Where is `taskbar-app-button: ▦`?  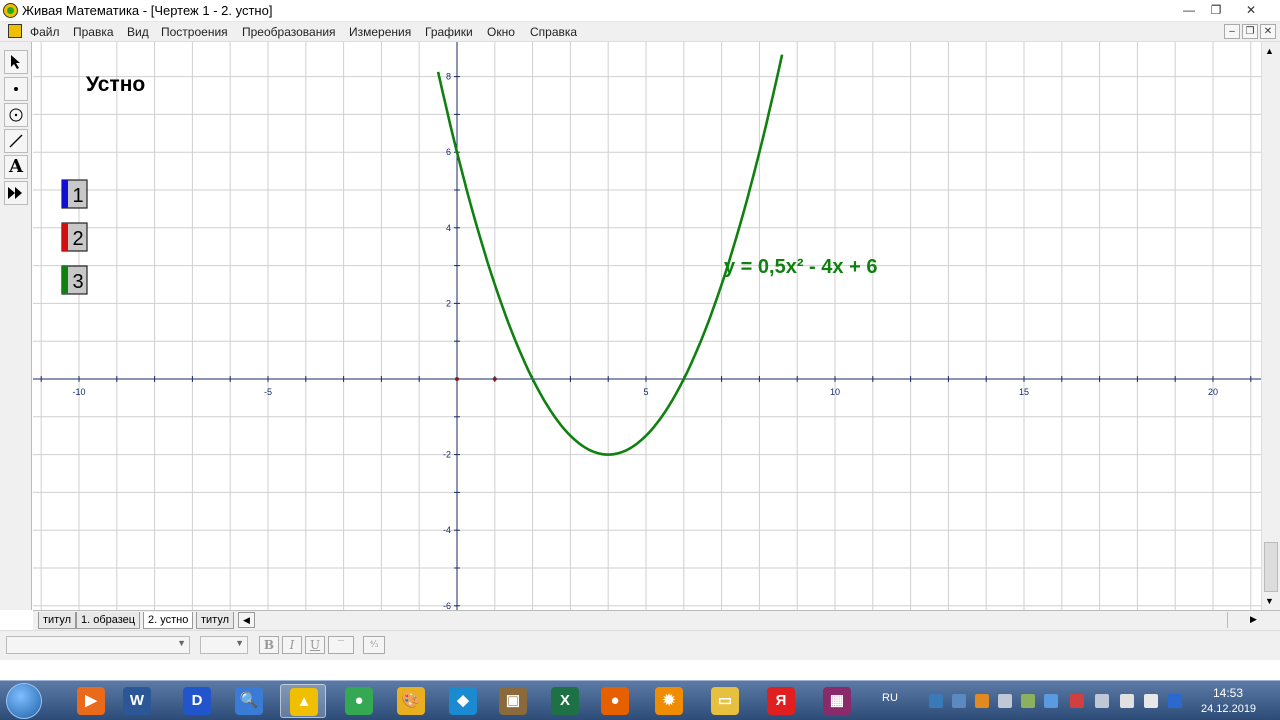
taskbar-app-button: ▦ is located at coordinates (837, 701).